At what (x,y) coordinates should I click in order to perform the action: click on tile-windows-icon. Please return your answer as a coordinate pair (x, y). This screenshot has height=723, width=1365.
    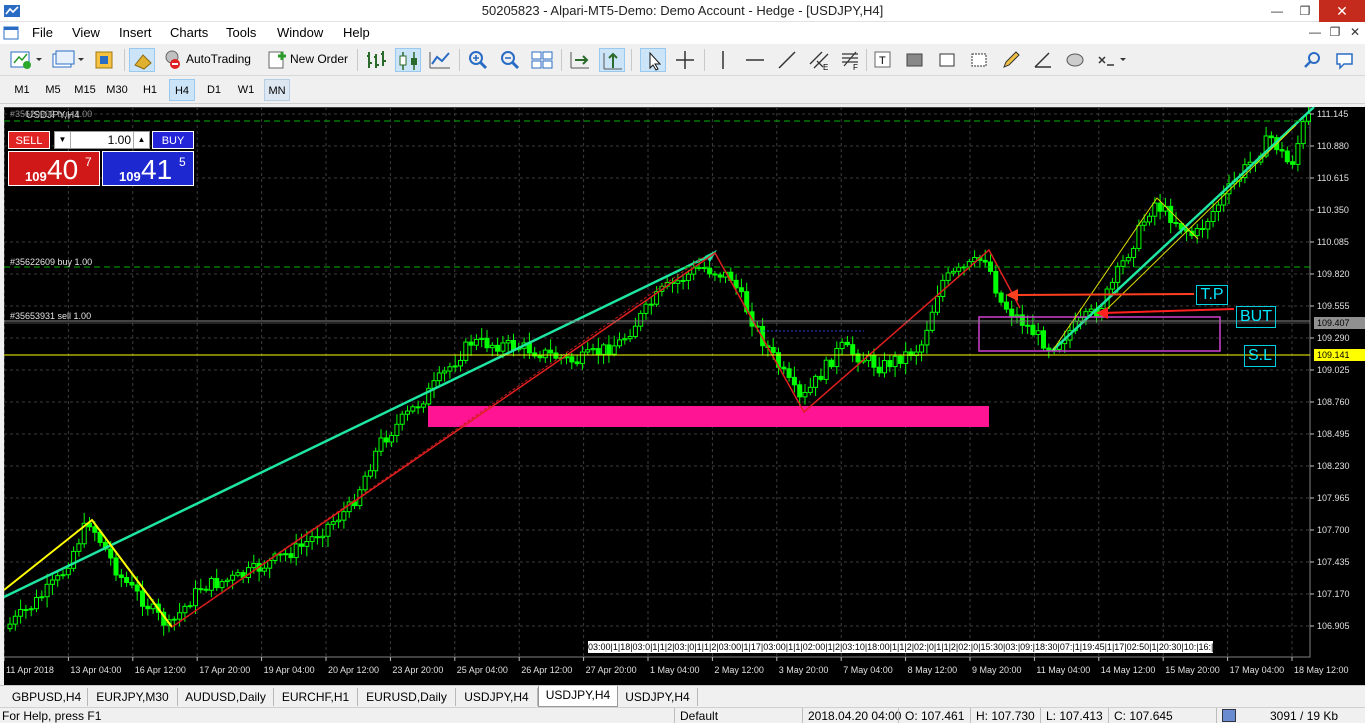
    Looking at the image, I should click on (542, 60).